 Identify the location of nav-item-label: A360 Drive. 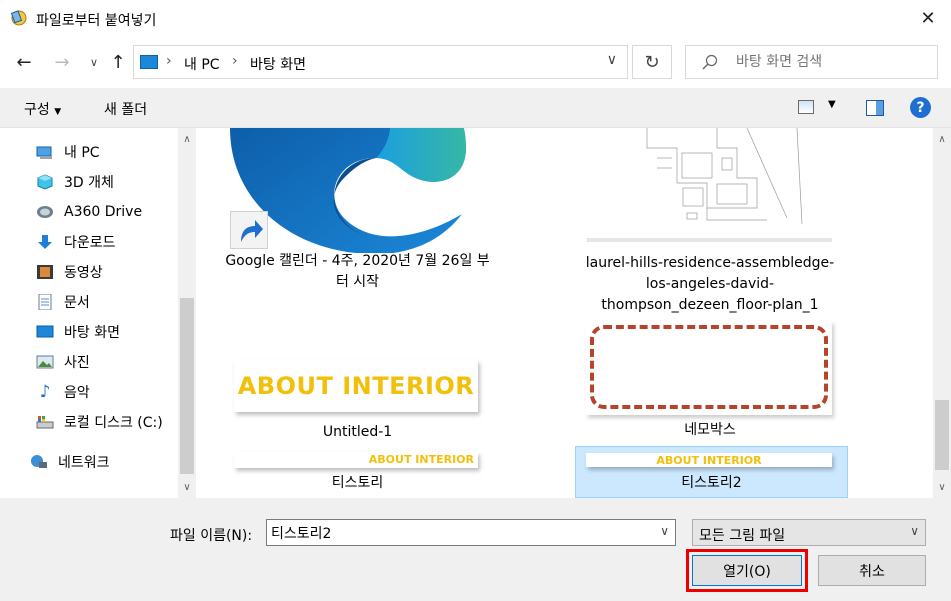
(103, 212).